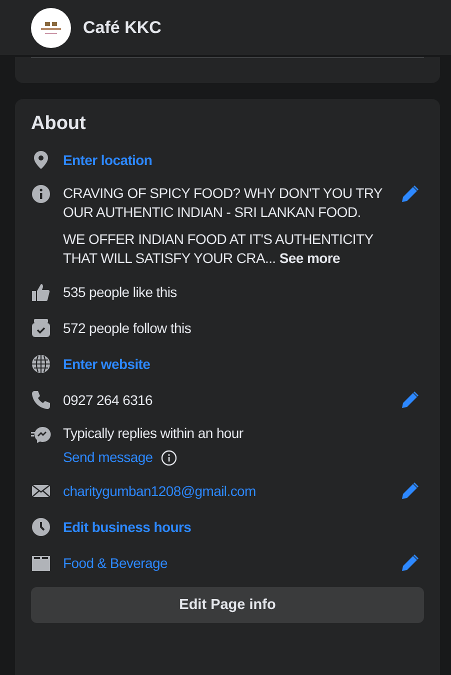 This screenshot has height=675, width=451. Describe the element at coordinates (41, 364) in the screenshot. I see `globe-icon` at that location.